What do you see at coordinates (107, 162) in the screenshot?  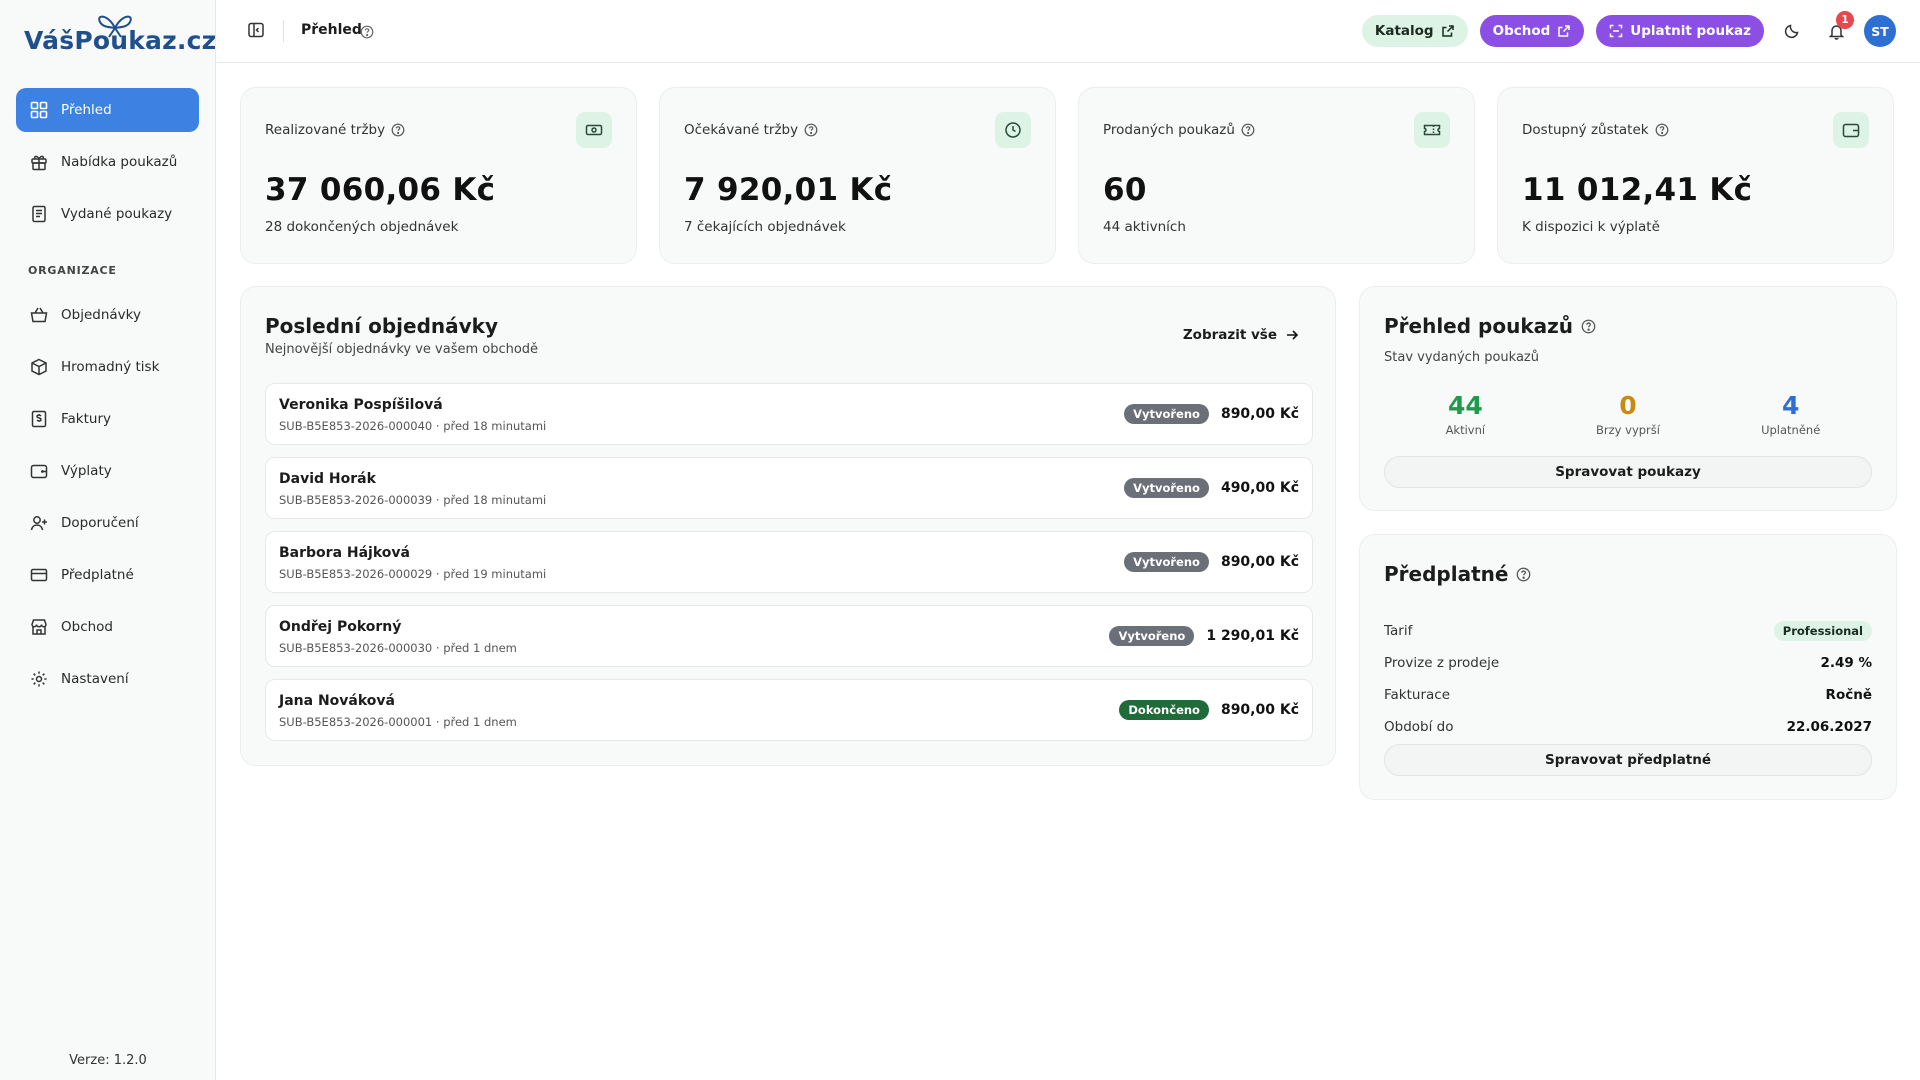 I see `sidebar-item-nabidka: Nabídka poukazů` at bounding box center [107, 162].